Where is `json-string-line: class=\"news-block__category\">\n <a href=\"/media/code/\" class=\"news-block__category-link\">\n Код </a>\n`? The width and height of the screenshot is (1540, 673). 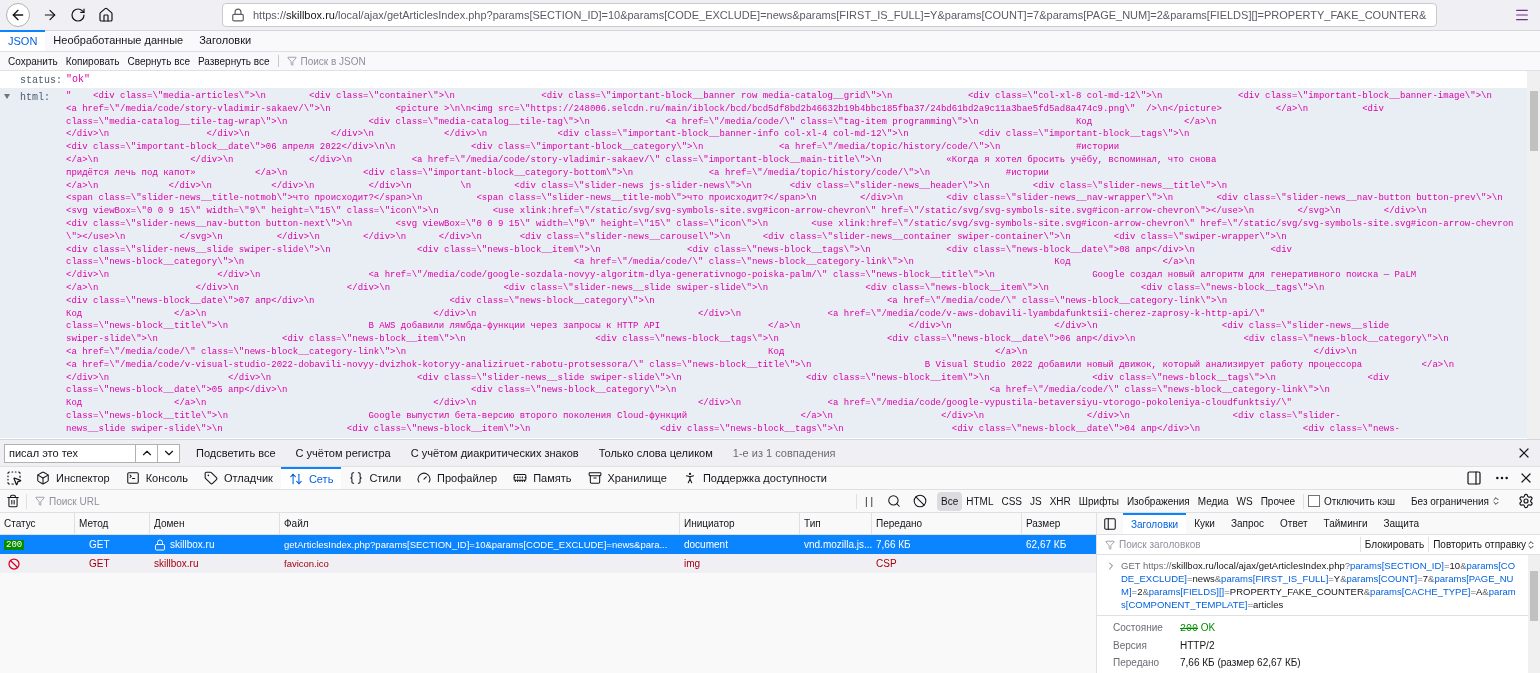 json-string-line: class=\"news-block__category\">\n <a href=\"/media/code/\" class=\"news-block__category-link\">\n Код </a>\n is located at coordinates (630, 263).